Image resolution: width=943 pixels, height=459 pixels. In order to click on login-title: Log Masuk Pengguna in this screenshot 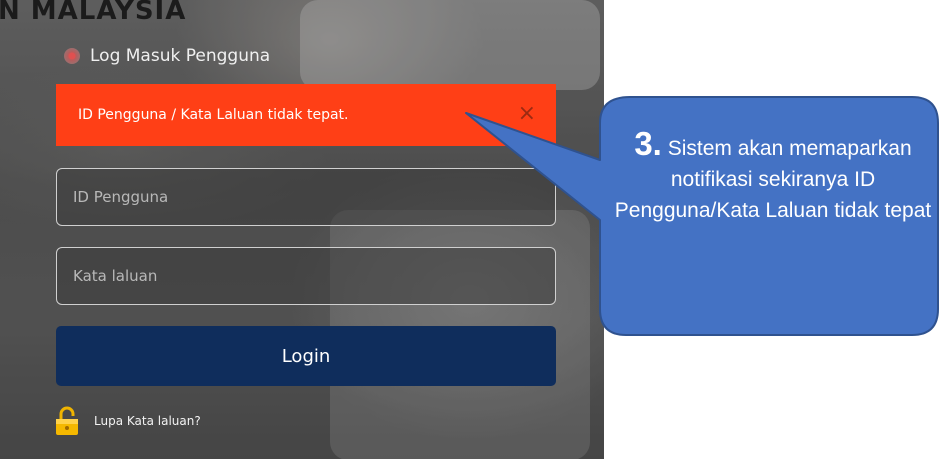, I will do `click(167, 56)`.